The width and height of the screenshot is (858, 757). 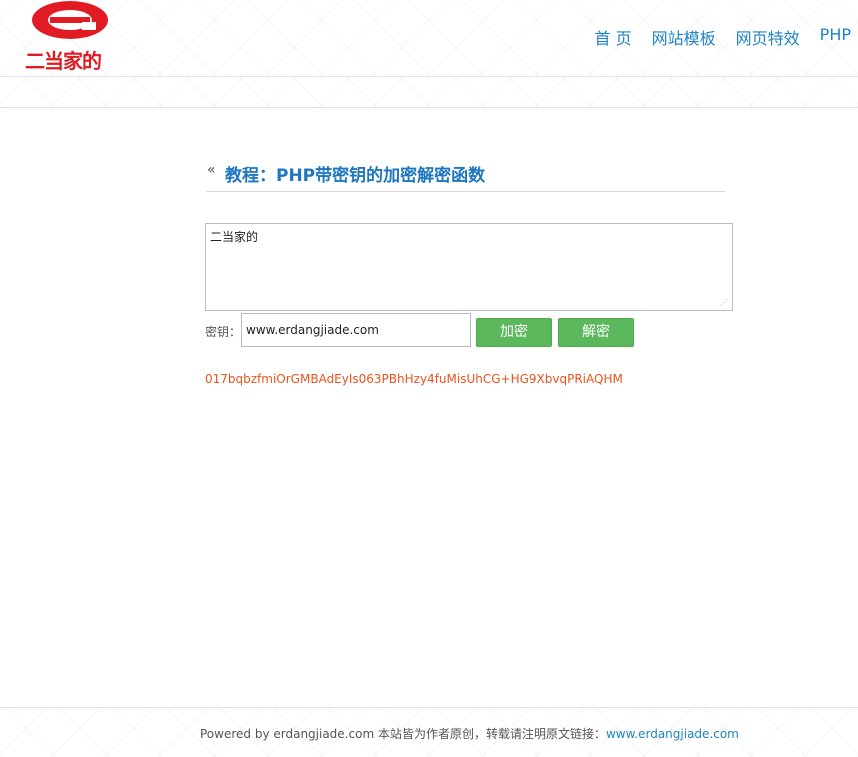 What do you see at coordinates (223, 332) in the screenshot?
I see `key-label: 密钥：` at bounding box center [223, 332].